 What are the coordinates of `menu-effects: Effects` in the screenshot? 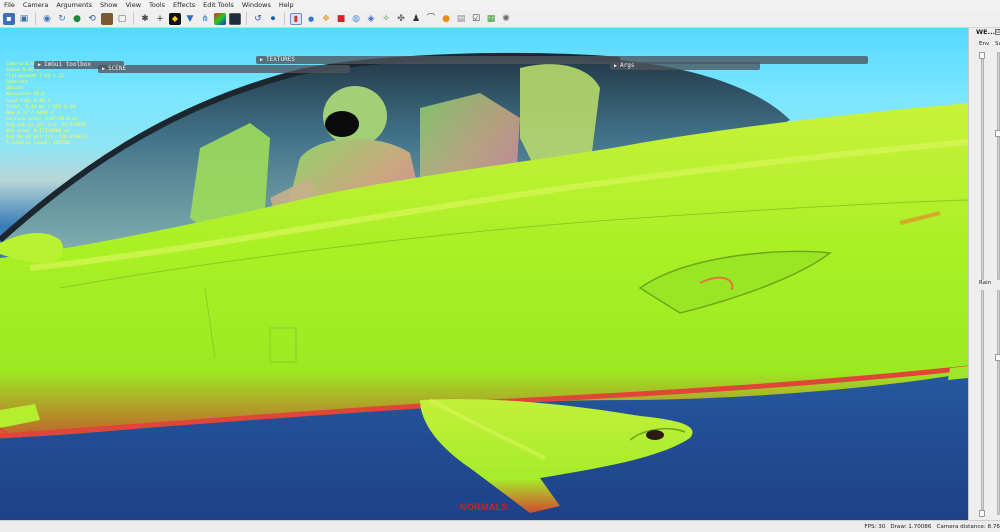 It's located at (184, 5).